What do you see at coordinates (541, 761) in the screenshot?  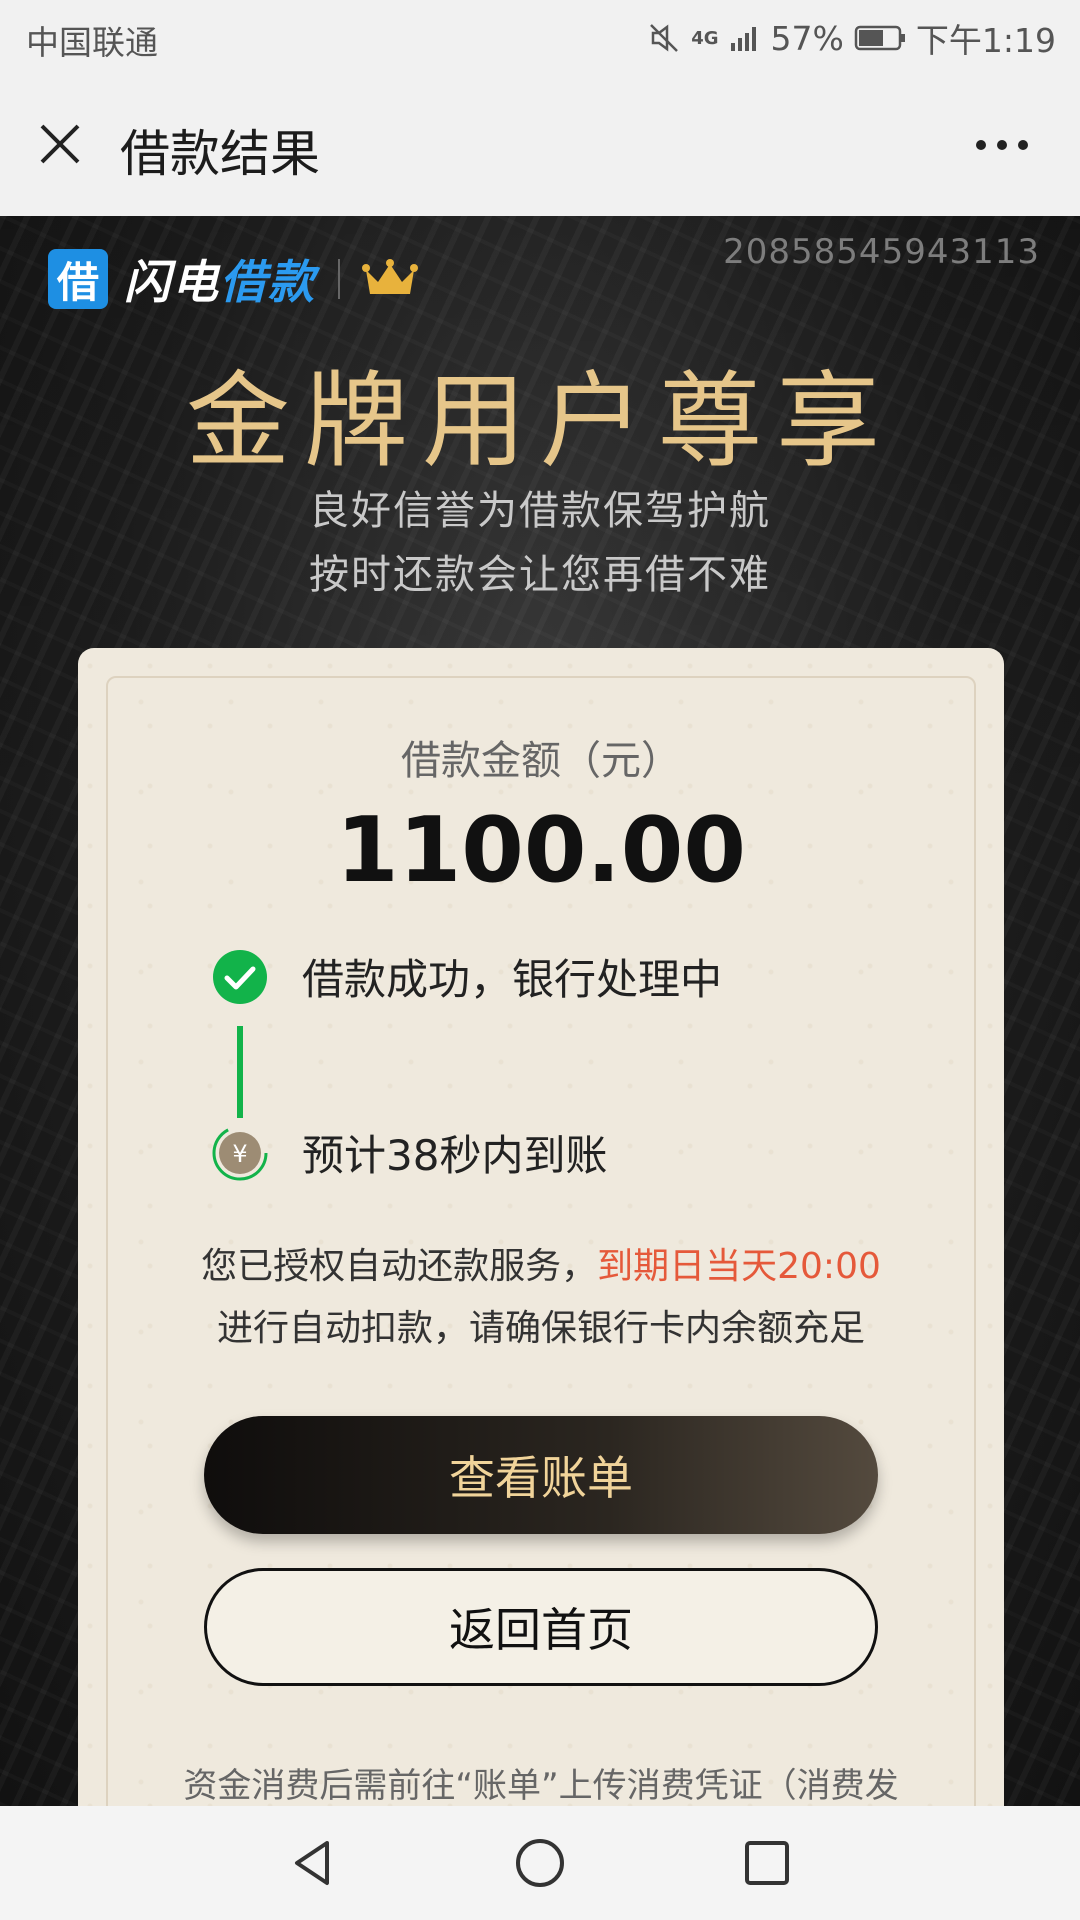 I see `amount-label: 借款金额（元）` at bounding box center [541, 761].